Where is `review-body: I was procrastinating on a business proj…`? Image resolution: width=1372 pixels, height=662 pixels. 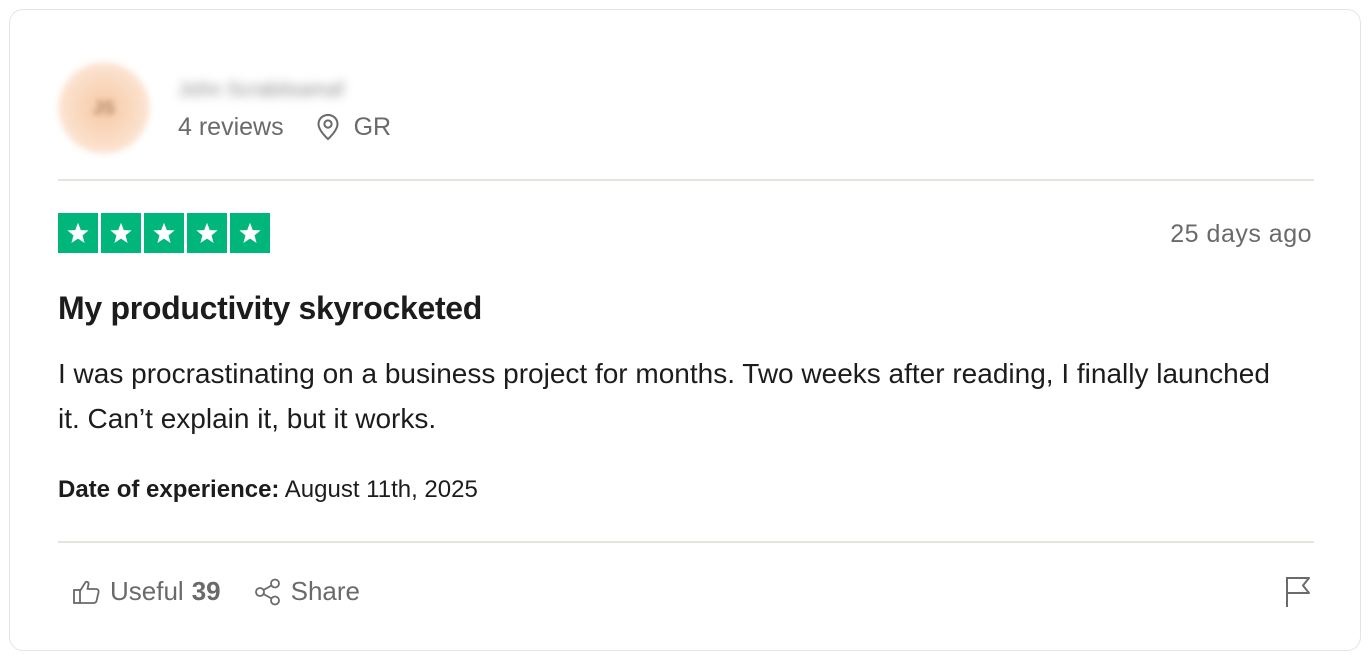
review-body: I was procrastinating on a business proj… is located at coordinates (664, 396).